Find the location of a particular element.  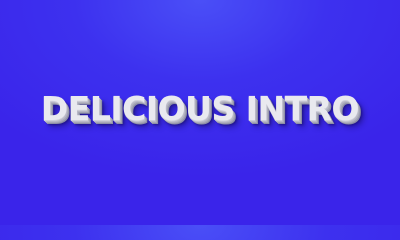

intro-title: DELICIOUS INTRO is located at coordinates (200, 108).